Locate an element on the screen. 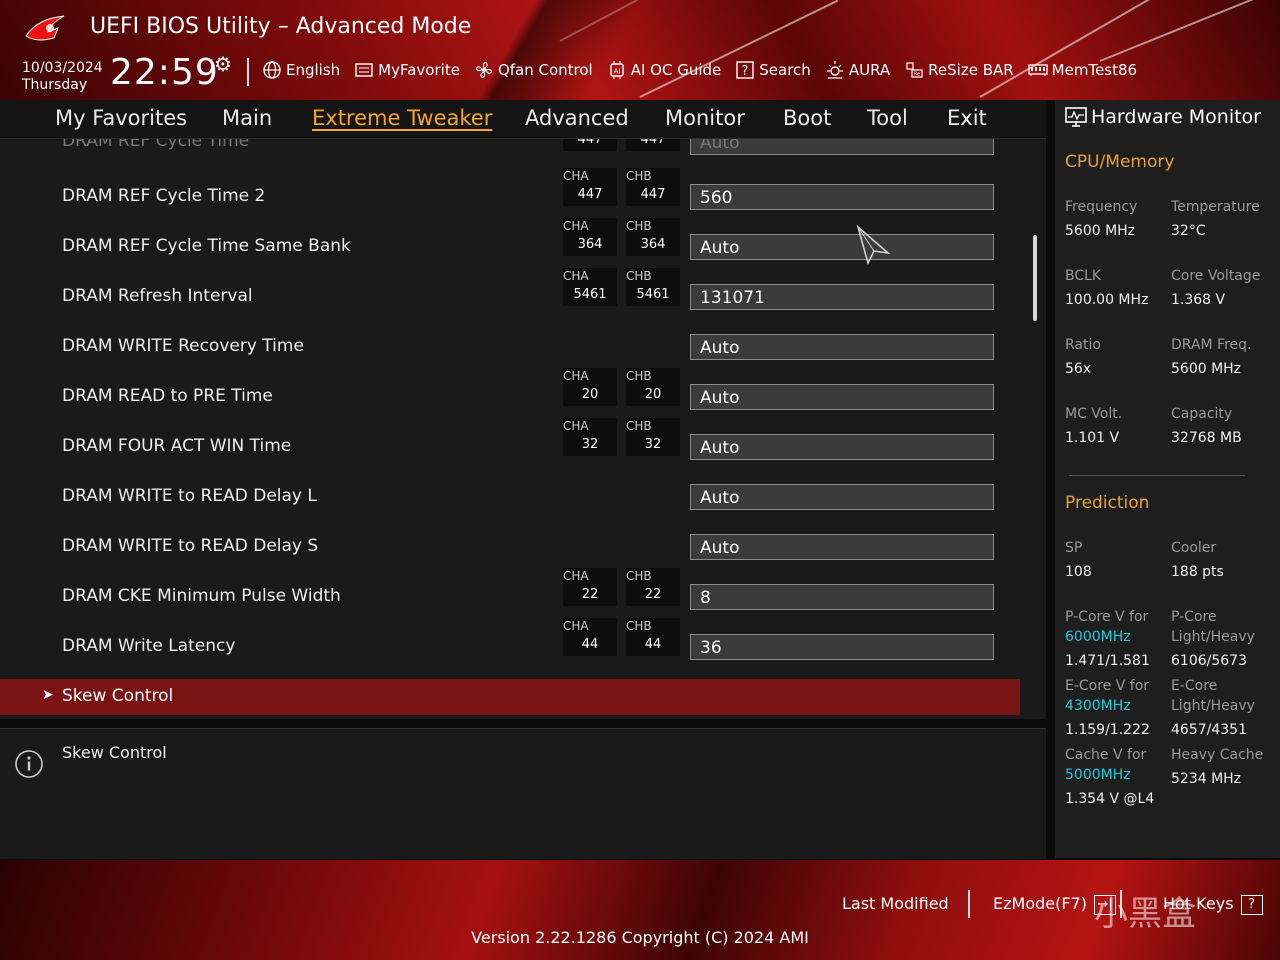  temperature-label: Temperature is located at coordinates (1215, 207).